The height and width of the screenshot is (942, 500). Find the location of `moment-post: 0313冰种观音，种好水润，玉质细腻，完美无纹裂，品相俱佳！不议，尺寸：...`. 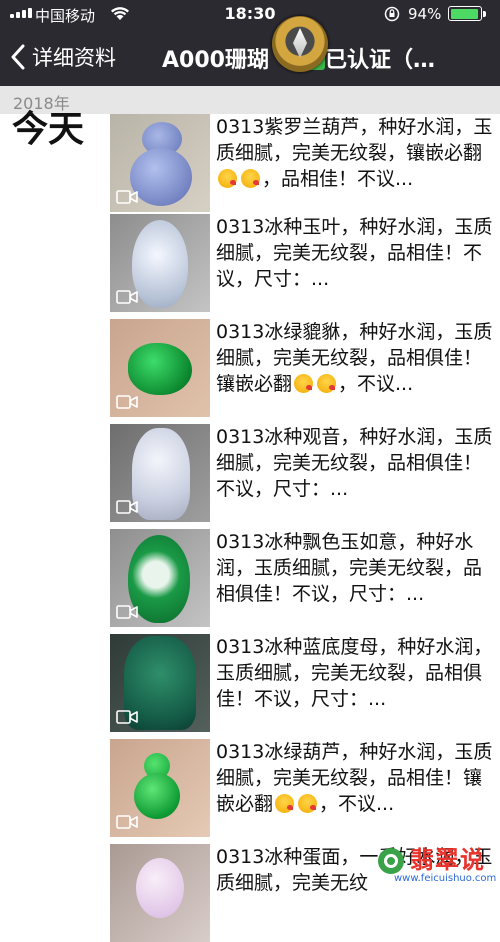

moment-post: 0313冰种观音，种好水润，玉质细腻，完美无纹裂，品相俱佳！不议，尺寸：... is located at coordinates (305, 473).